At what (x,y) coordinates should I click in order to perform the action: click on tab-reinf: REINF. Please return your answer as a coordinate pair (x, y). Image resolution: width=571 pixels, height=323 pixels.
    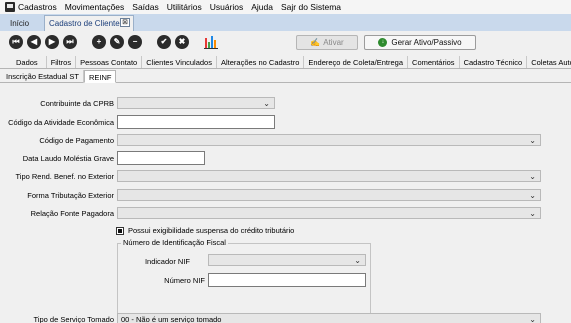
    Looking at the image, I should click on (100, 76).